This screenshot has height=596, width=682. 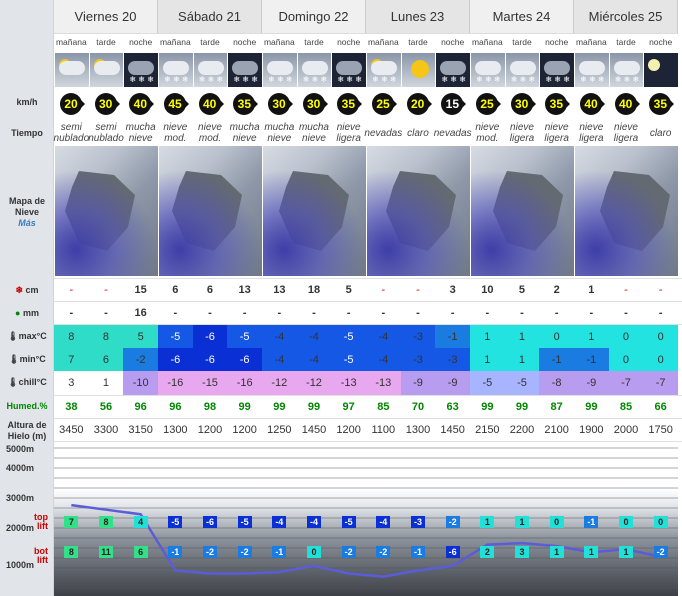 What do you see at coordinates (522, 430) in the screenshot?
I see `ice-value: 2200` at bounding box center [522, 430].